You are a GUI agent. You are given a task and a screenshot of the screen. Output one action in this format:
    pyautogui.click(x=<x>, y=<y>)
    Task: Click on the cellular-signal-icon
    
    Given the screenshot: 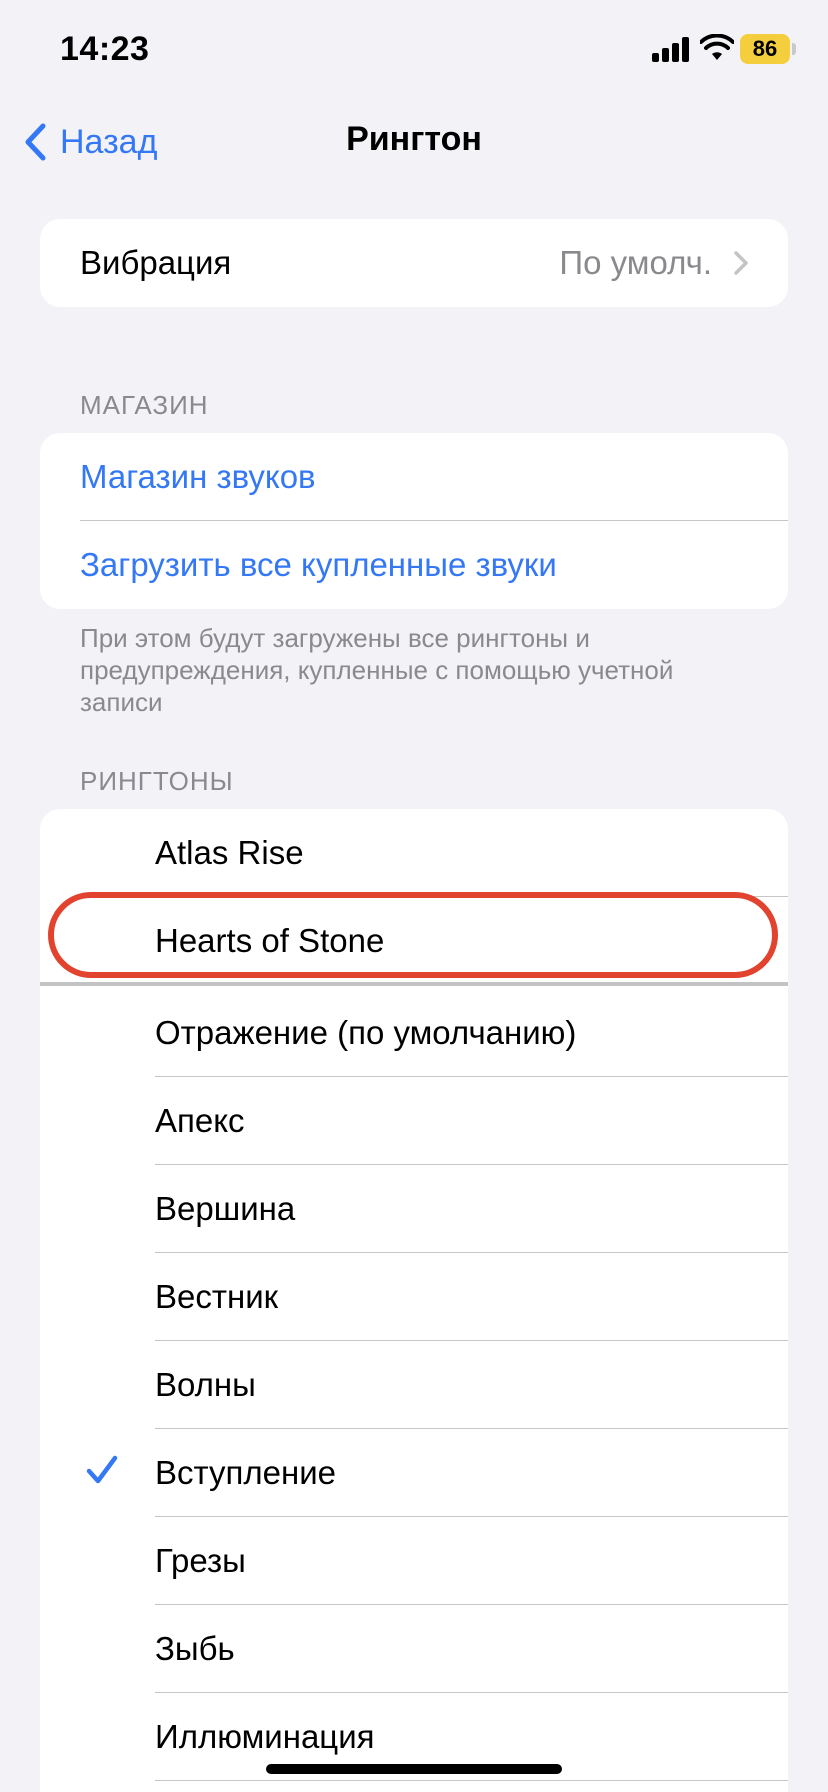 What is the action you would take?
    pyautogui.click(x=672, y=49)
    